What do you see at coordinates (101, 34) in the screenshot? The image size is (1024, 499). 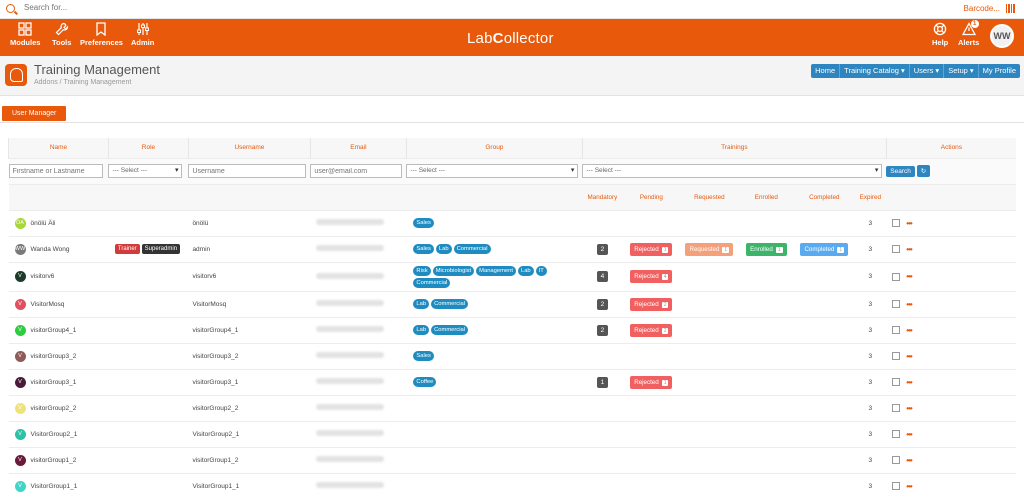 I see `nav-preferences: Preferences` at bounding box center [101, 34].